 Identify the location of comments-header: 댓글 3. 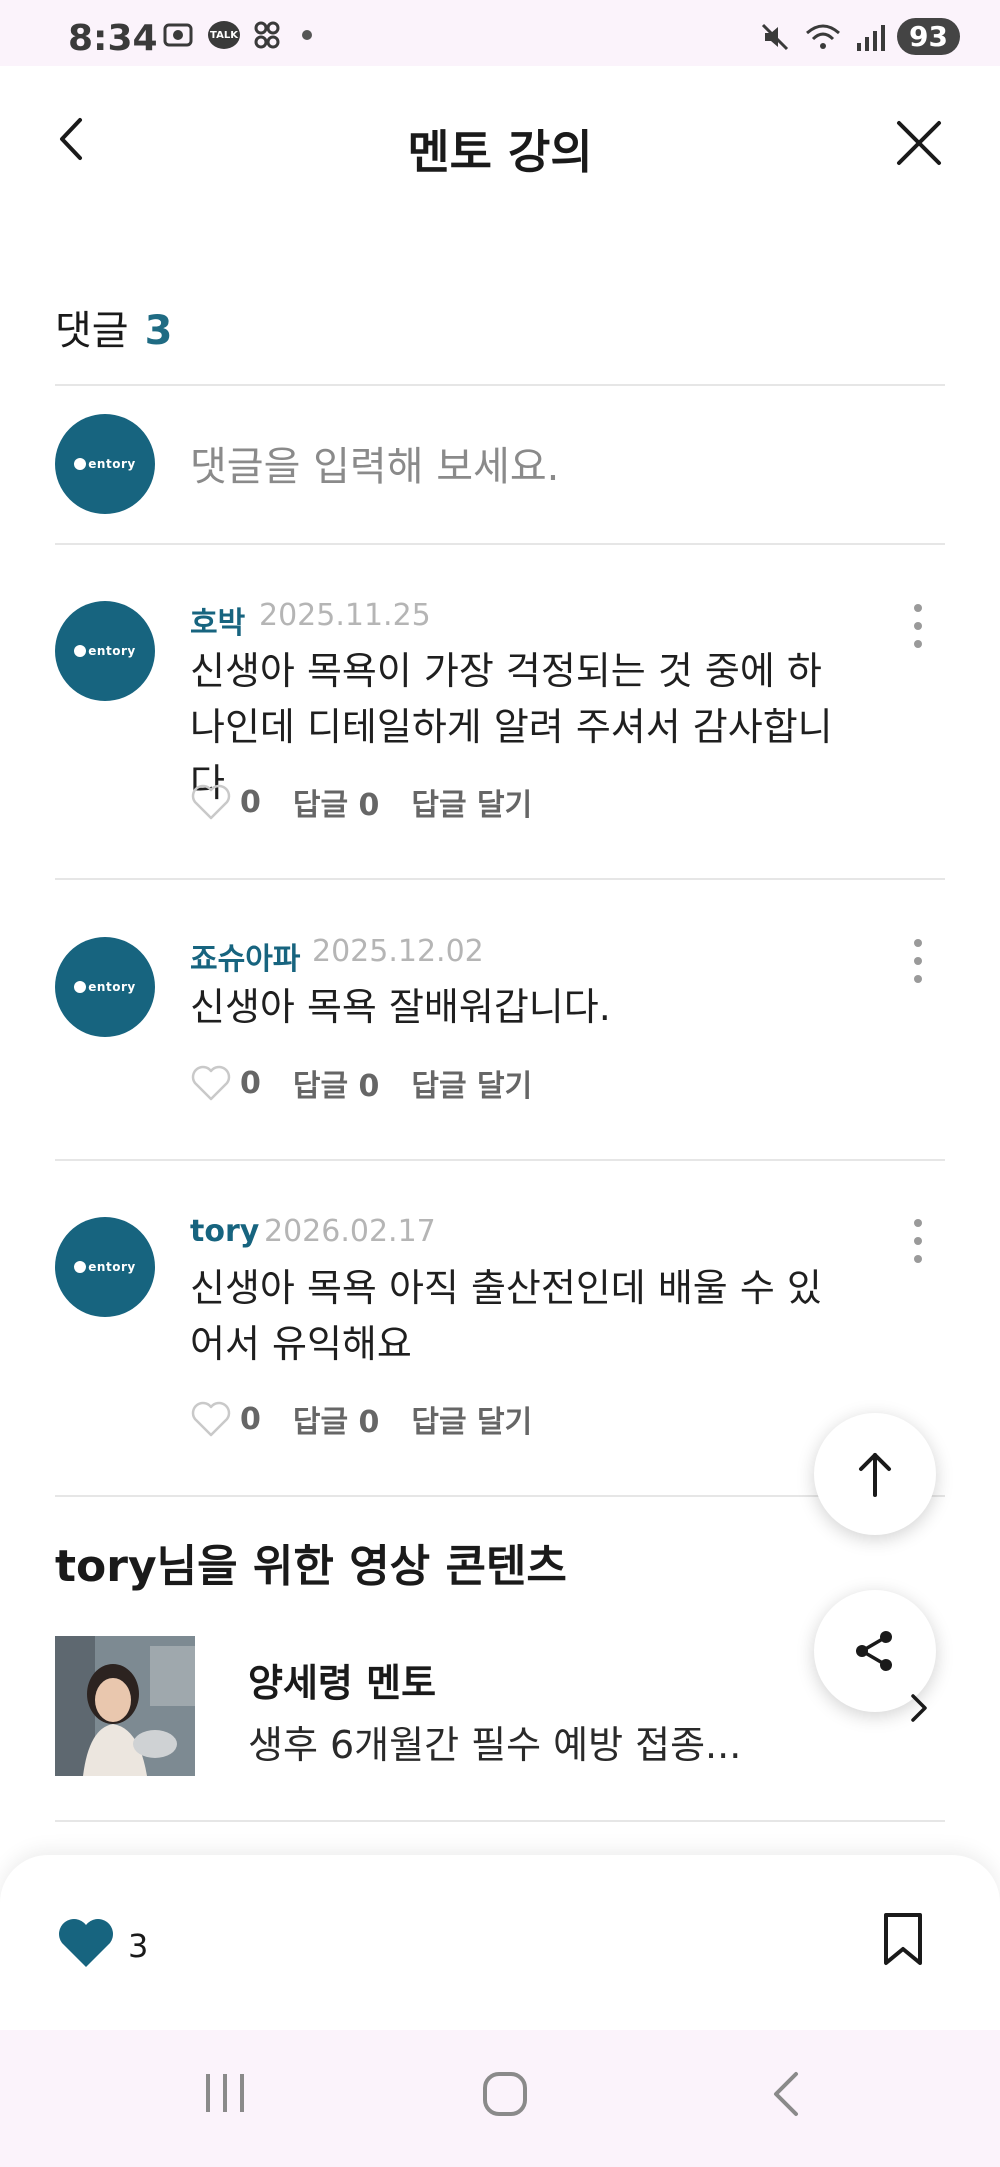
(113, 327).